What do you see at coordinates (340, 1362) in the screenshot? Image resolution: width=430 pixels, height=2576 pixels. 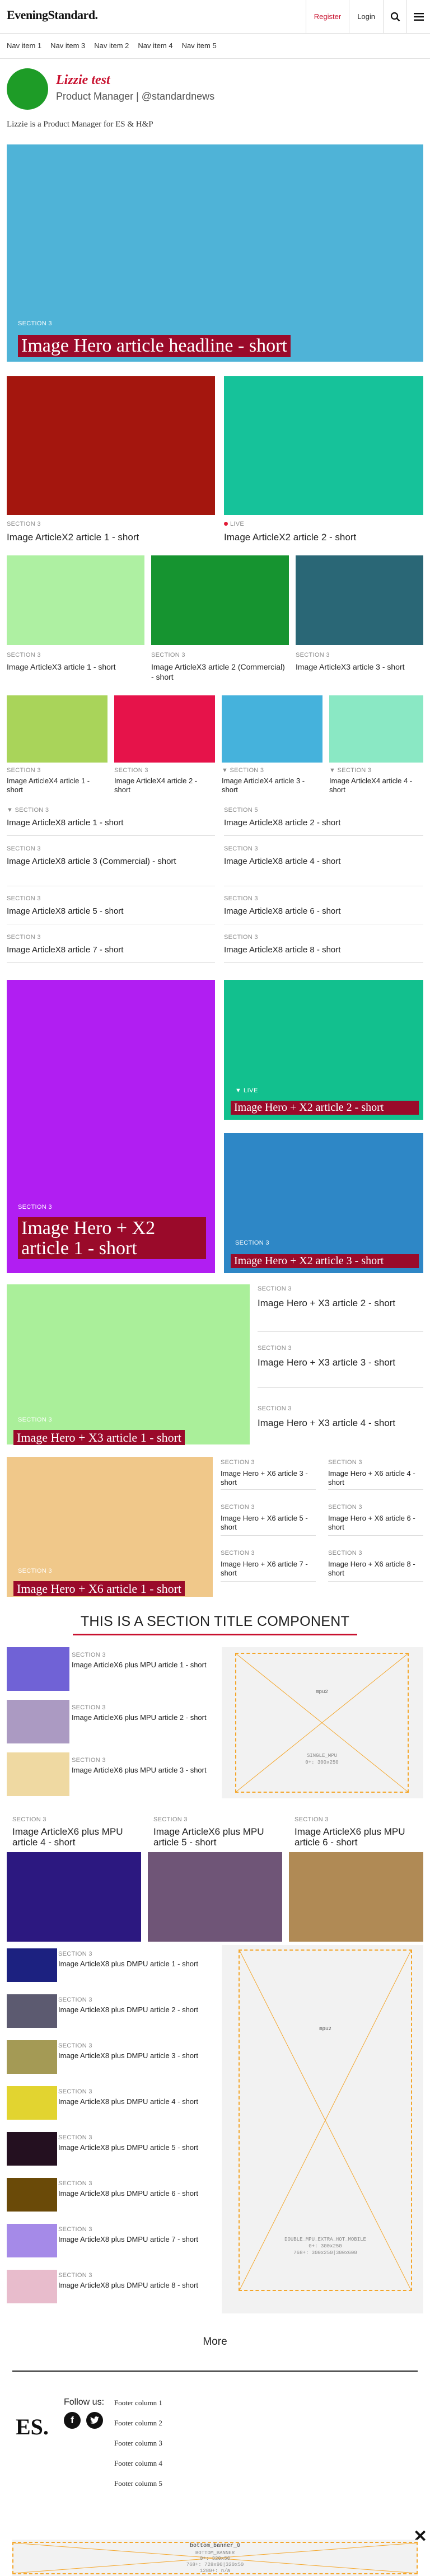 I see `hero-x3-article-3-headline: Image Hero + X3 article 3 - short` at bounding box center [340, 1362].